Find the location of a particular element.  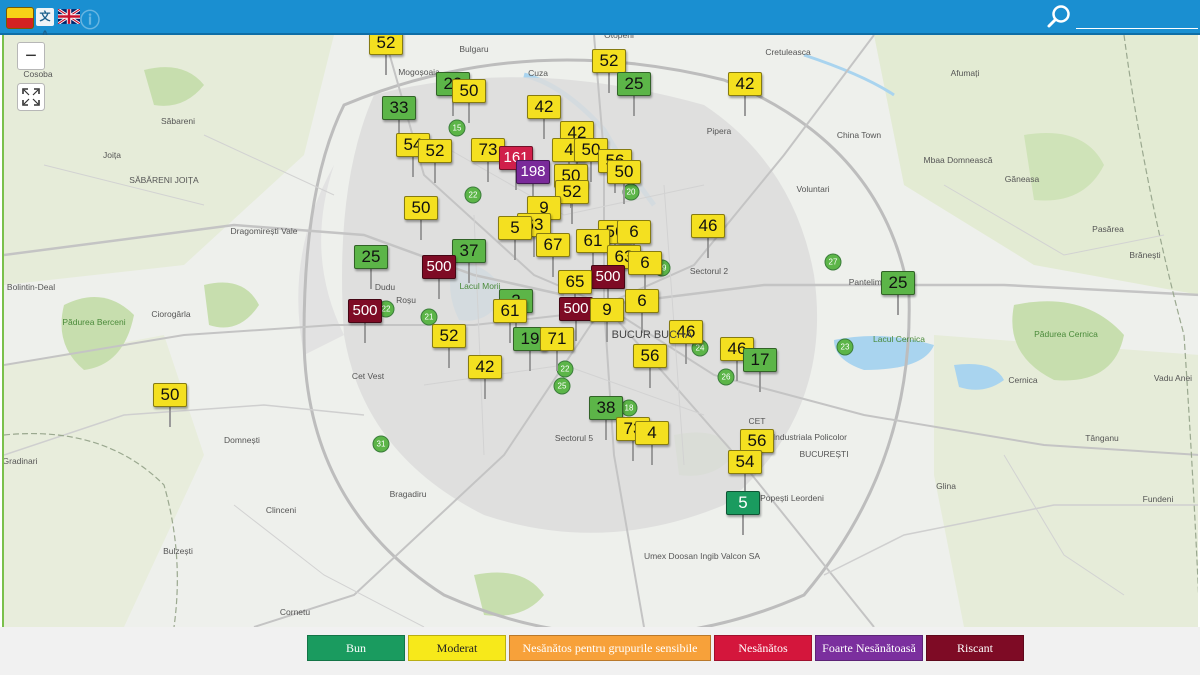

place-label: Dudu is located at coordinates (385, 287).